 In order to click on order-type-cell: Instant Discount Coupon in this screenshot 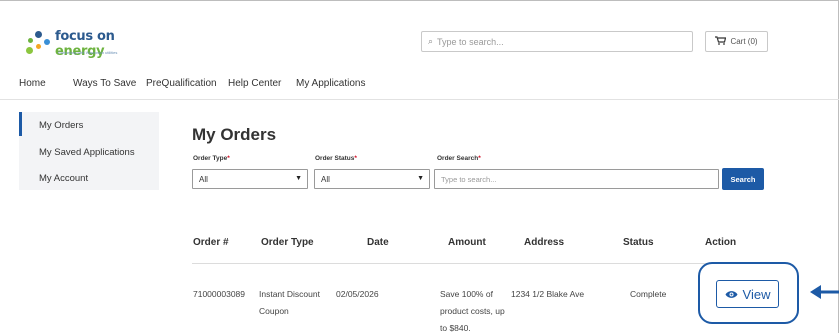, I will do `click(289, 302)`.